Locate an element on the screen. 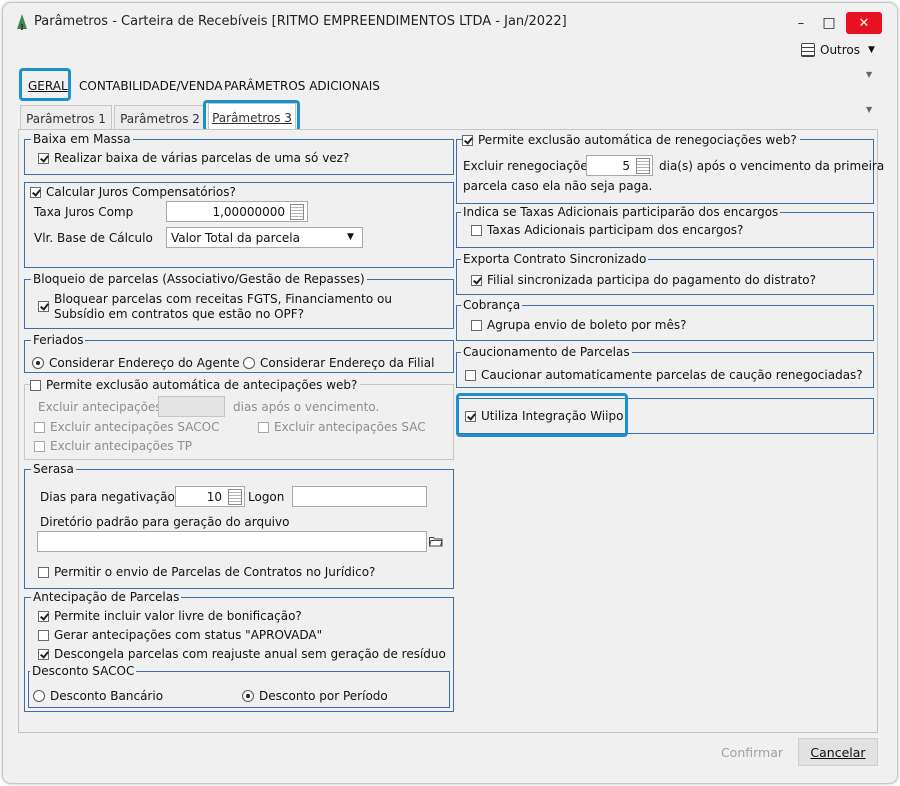 The image size is (900, 786). tab-parametros-1: Parâmetros 1 is located at coordinates (66, 118).